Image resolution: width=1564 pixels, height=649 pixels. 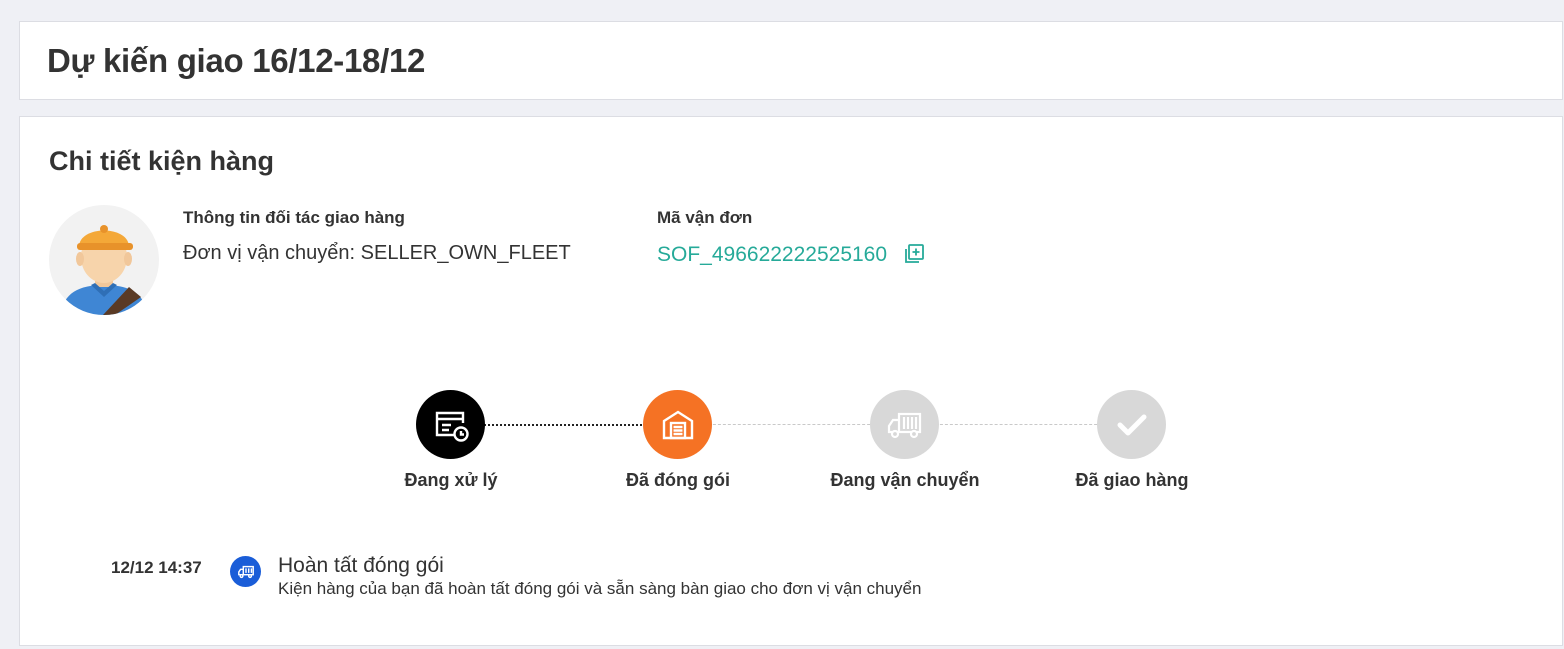 I want to click on event-title: Hoàn tất đóng gói, so click(x=361, y=565).